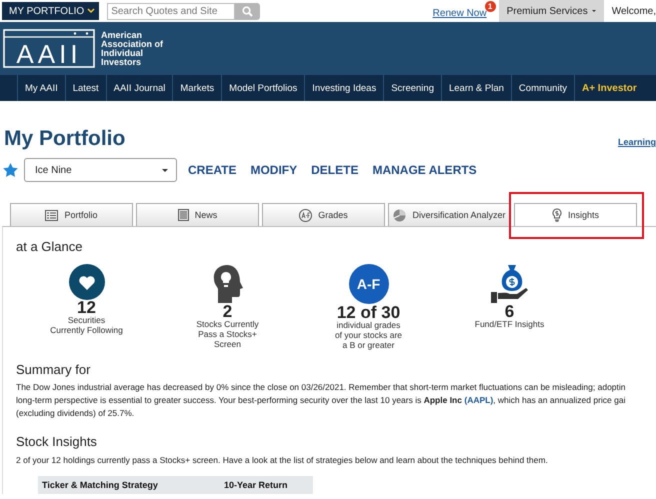  I want to click on ticker-link: (AAPL), so click(479, 400).